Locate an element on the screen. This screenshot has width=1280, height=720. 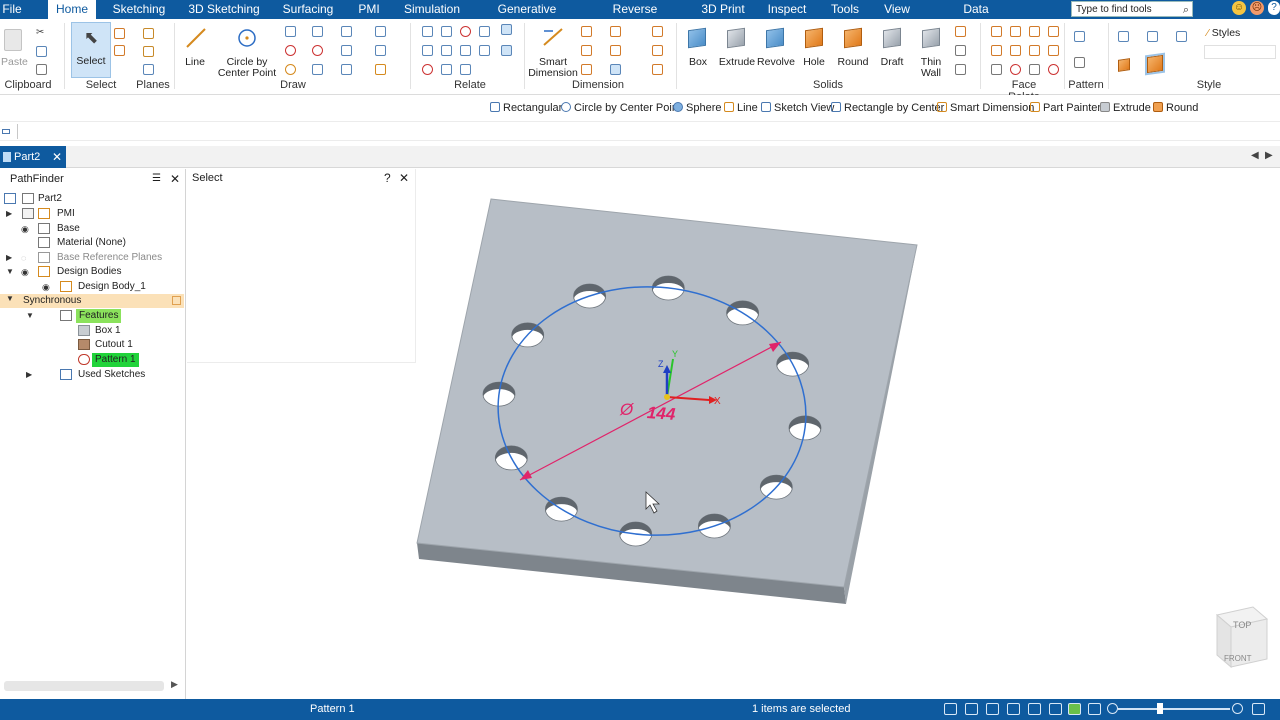
plane-icon is located at coordinates (148, 33).